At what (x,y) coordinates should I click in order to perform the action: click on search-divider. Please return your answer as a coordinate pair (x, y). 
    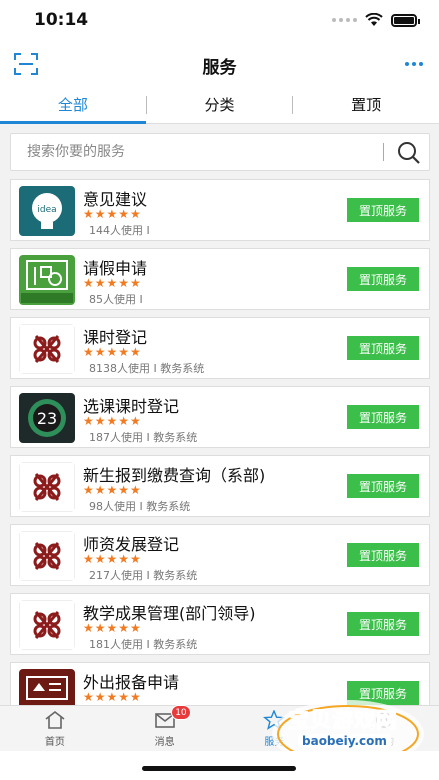
    Looking at the image, I should click on (383, 152).